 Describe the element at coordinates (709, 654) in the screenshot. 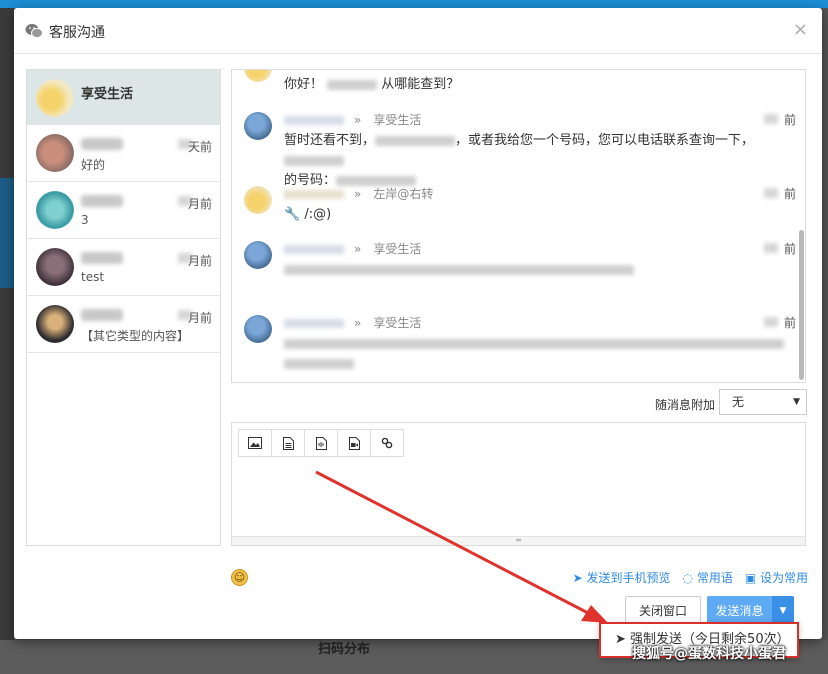

I see `watermark: 搜狐号@蛋数科技小蛋君` at that location.